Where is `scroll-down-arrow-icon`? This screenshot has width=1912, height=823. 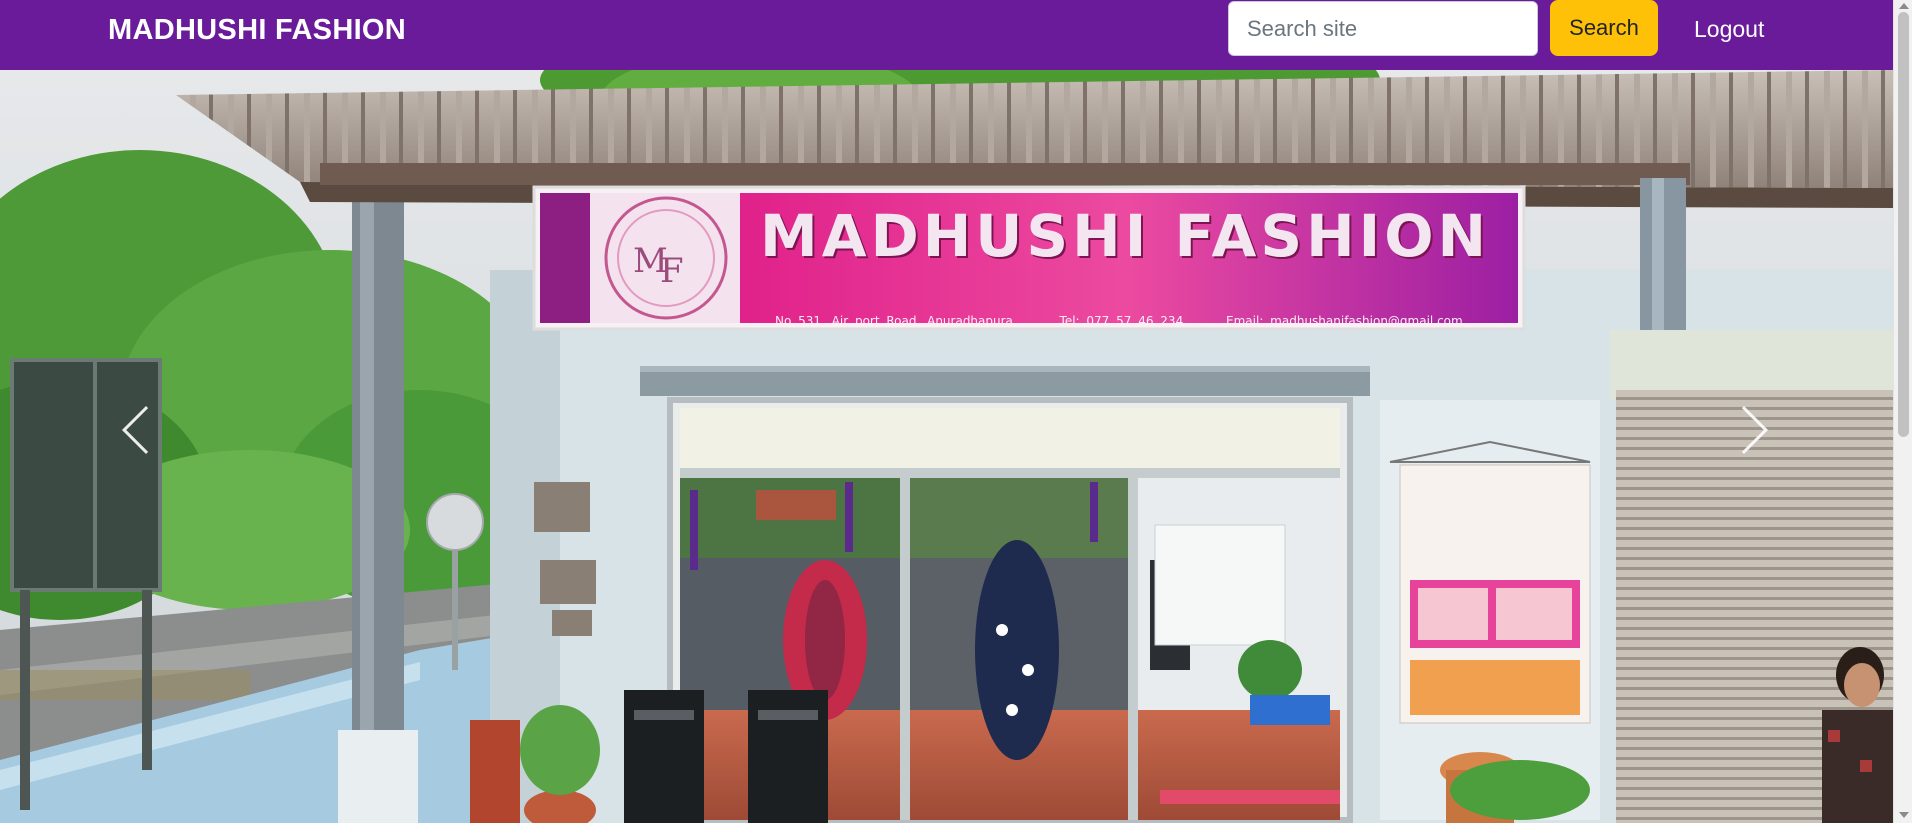
scroll-down-arrow-icon is located at coordinates (1904, 815).